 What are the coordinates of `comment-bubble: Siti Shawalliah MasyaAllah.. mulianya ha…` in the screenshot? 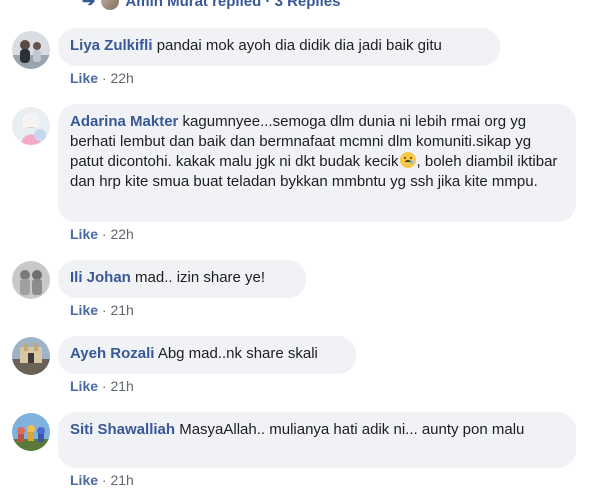 It's located at (317, 440).